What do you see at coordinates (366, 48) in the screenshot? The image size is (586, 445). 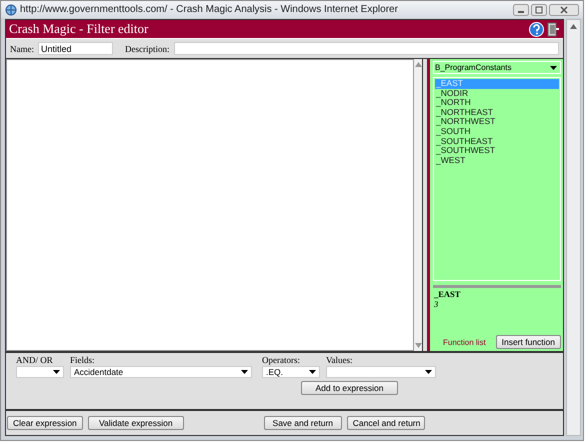 I see `description-field` at bounding box center [366, 48].